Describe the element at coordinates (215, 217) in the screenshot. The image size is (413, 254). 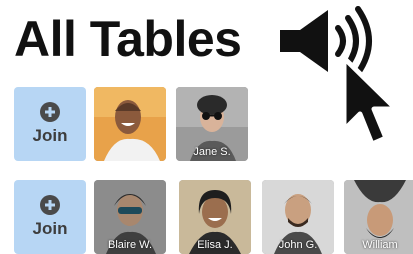
I see `participant-video-tile: Elisa J.` at that location.